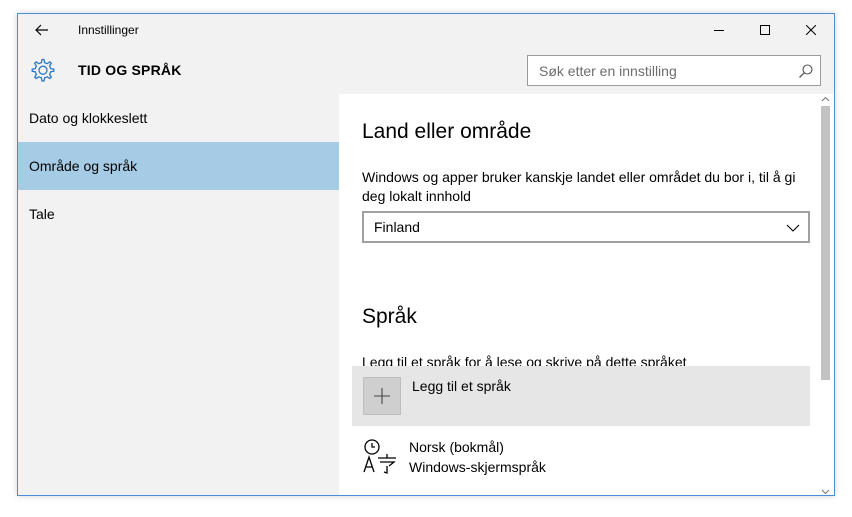  What do you see at coordinates (130, 70) in the screenshot?
I see `section-title: TID OG SPRÅK` at bounding box center [130, 70].